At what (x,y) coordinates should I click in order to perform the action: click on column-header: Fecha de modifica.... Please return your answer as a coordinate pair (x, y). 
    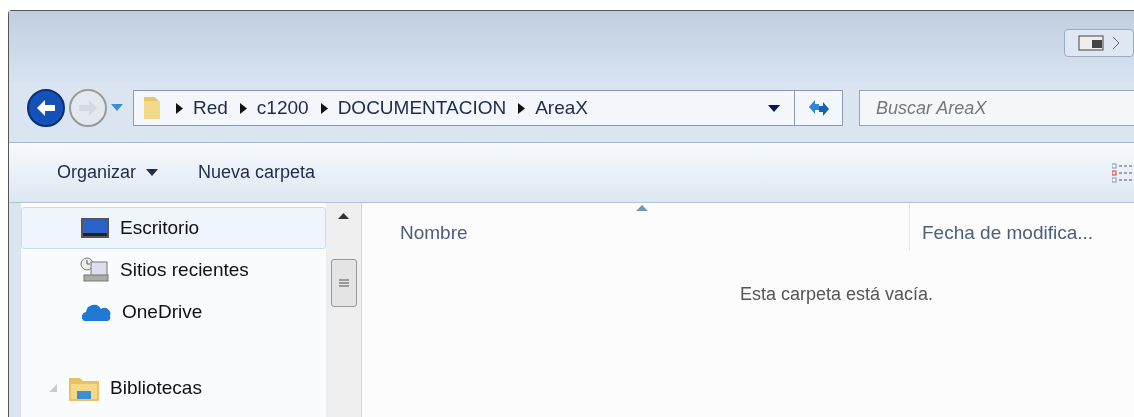
    Looking at the image, I should click on (1022, 227).